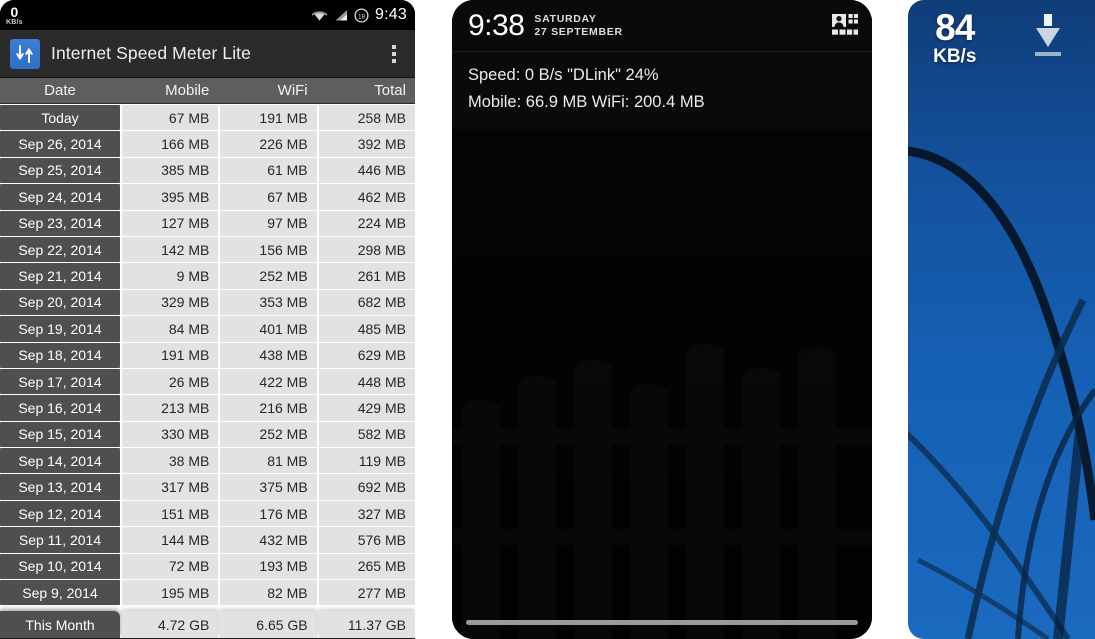 Image resolution: width=1095 pixels, height=639 pixels. What do you see at coordinates (366, 593) in the screenshot?
I see `cell-total: 277 MB` at bounding box center [366, 593].